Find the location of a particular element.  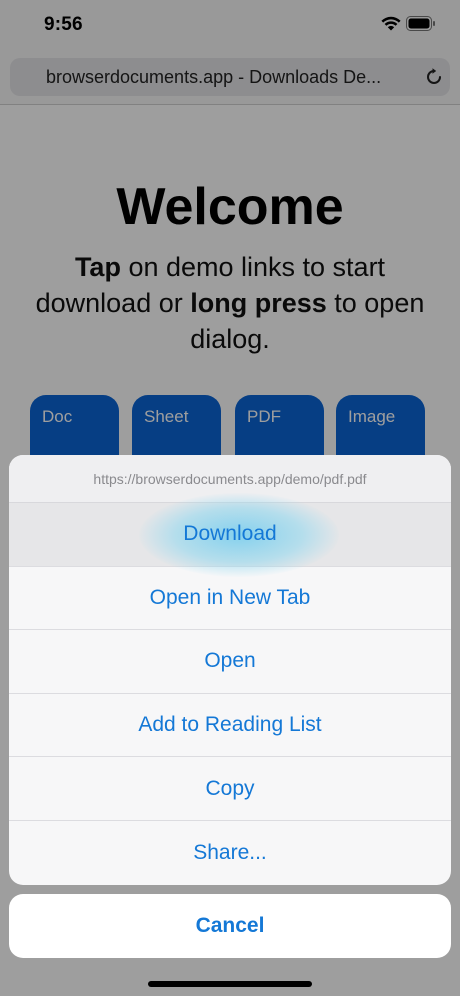

download-action-label: Download is located at coordinates (230, 534).